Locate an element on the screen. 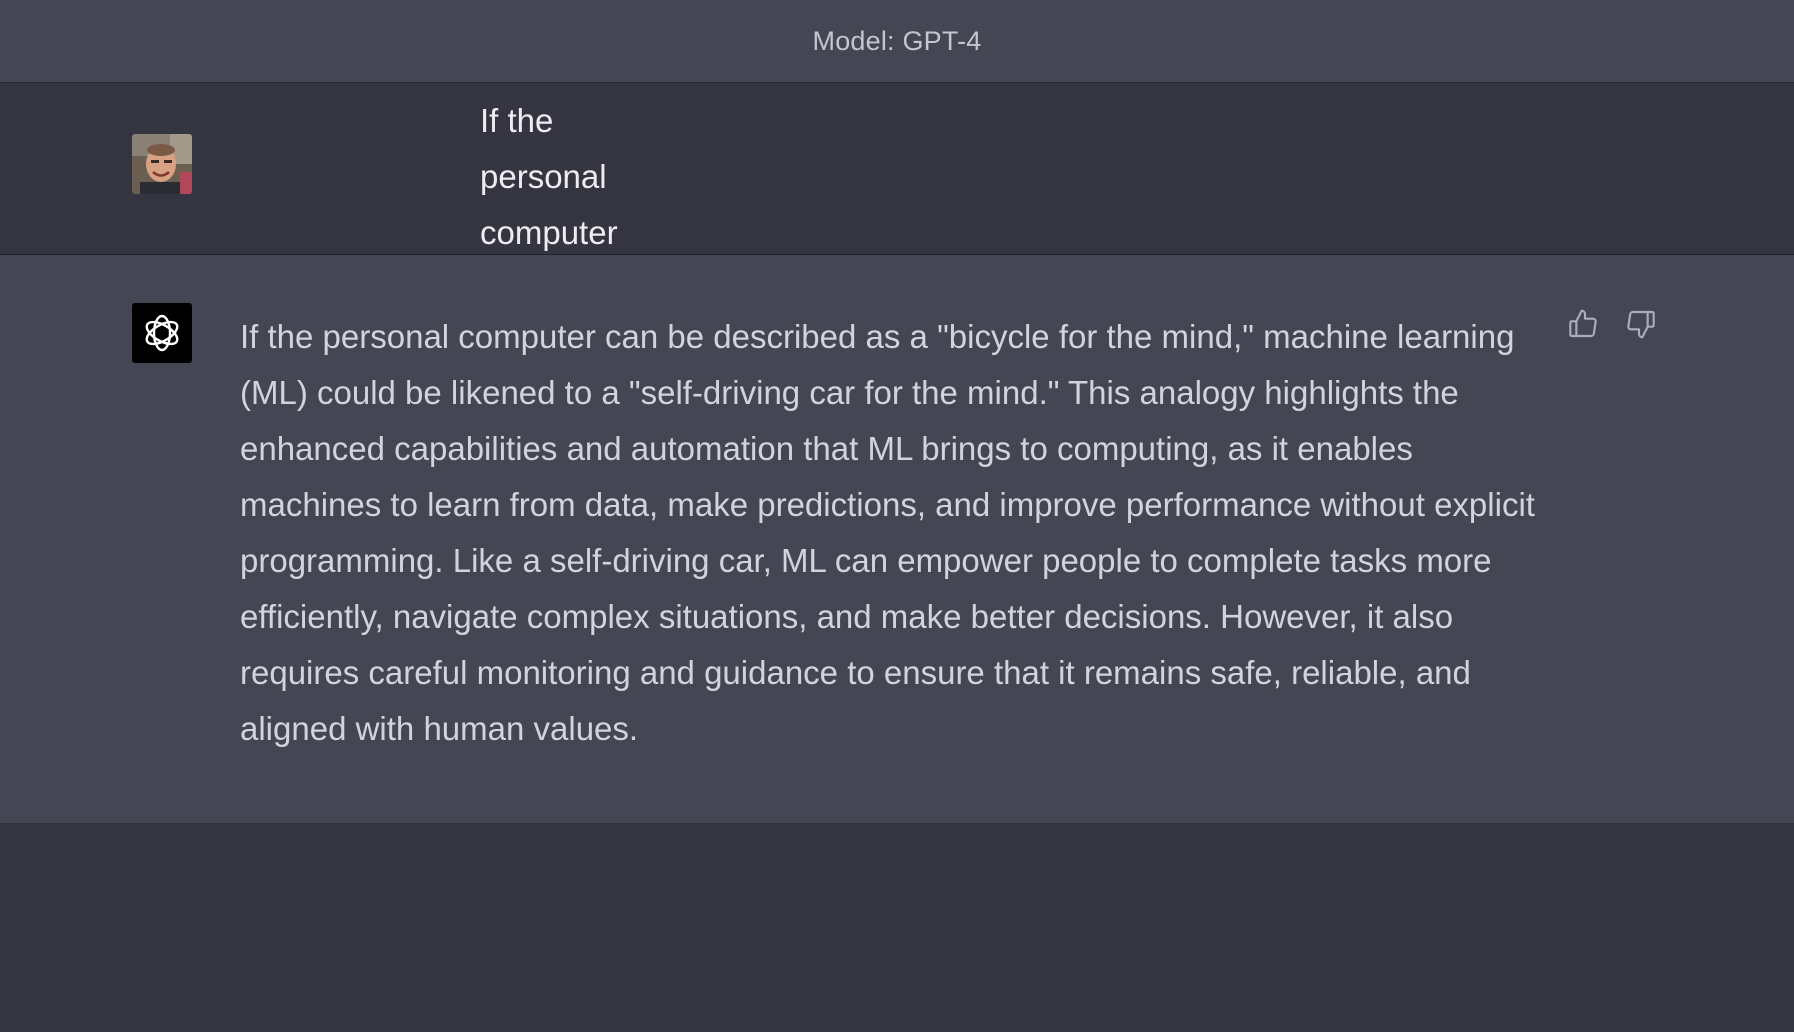 This screenshot has width=1794, height=1032. user-photo-avatar is located at coordinates (162, 164).